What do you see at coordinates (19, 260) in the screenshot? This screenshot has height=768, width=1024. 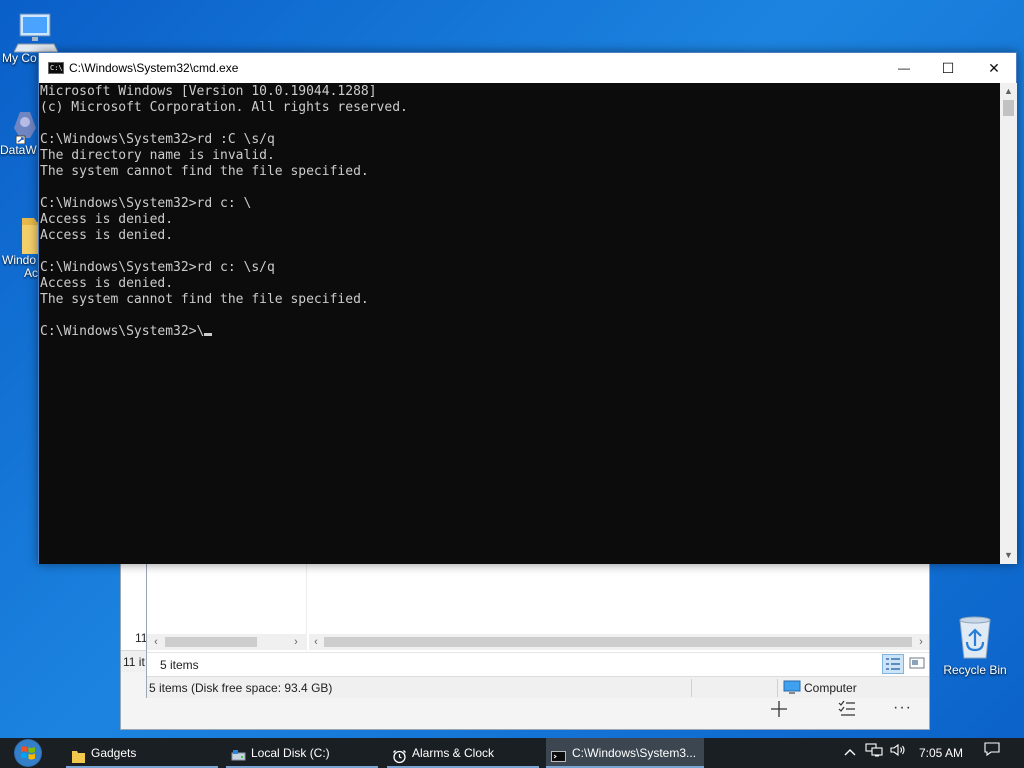 I see `desktop-icon-label: Windo` at bounding box center [19, 260].